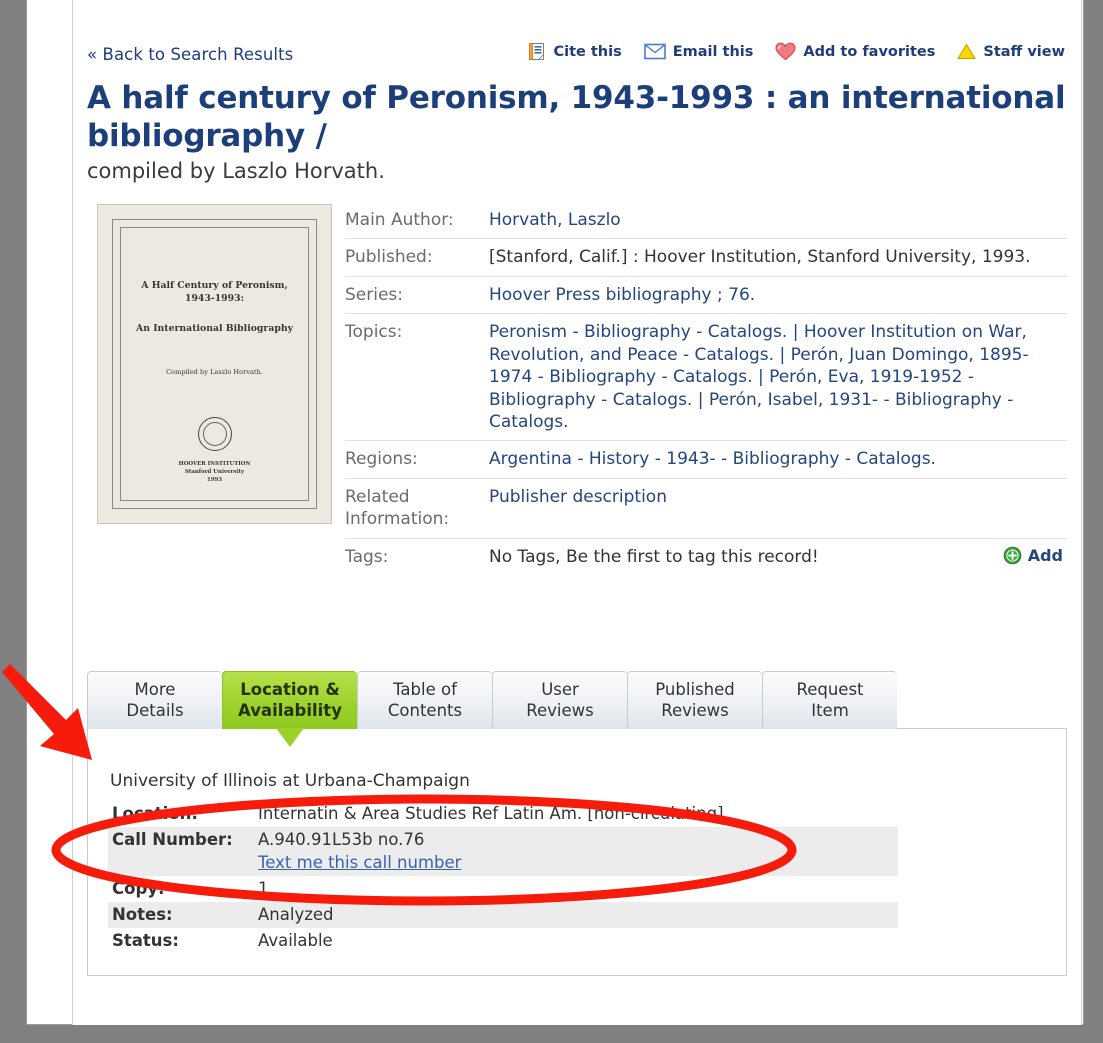 The height and width of the screenshot is (1043, 1103). I want to click on cover-publisher-line1: HOOVER INSTITUTION, so click(214, 463).